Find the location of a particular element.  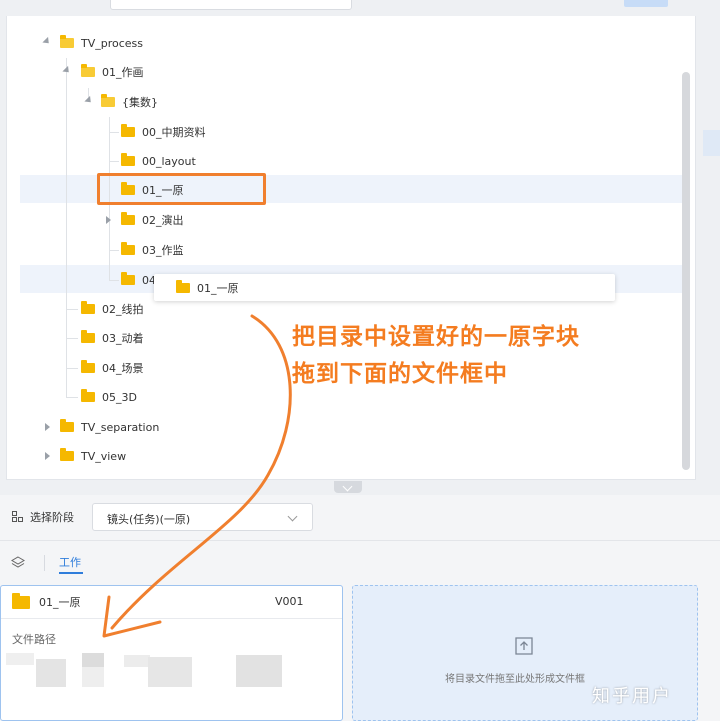

watermark: 知乎用户 is located at coordinates (632, 696).